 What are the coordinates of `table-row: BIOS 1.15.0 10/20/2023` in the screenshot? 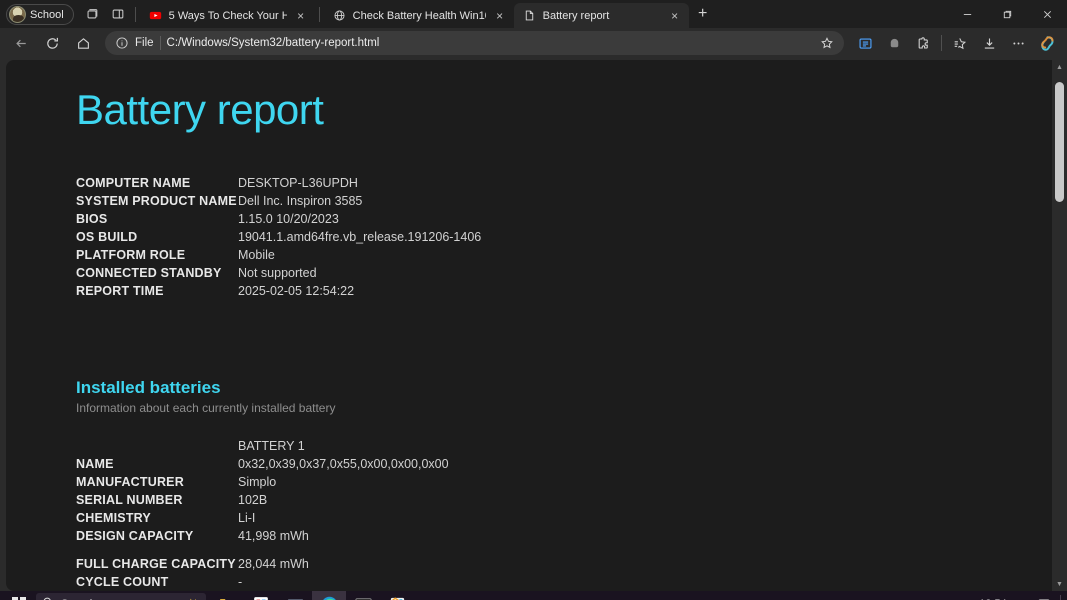 It's located at (278, 219).